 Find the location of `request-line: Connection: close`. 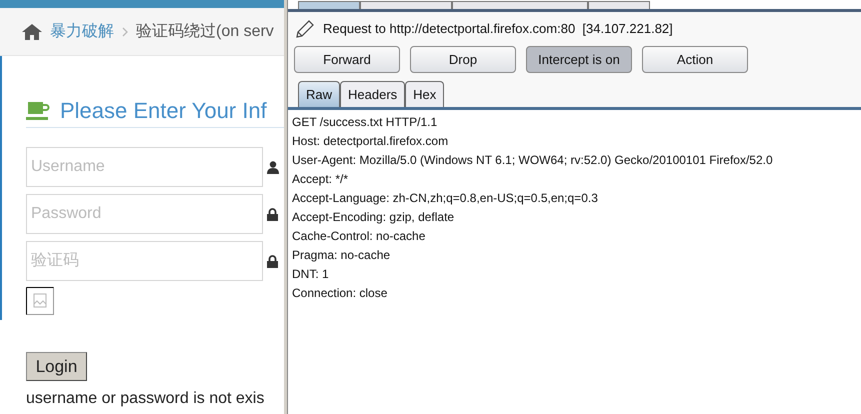

request-line: Connection: close is located at coordinates (340, 293).